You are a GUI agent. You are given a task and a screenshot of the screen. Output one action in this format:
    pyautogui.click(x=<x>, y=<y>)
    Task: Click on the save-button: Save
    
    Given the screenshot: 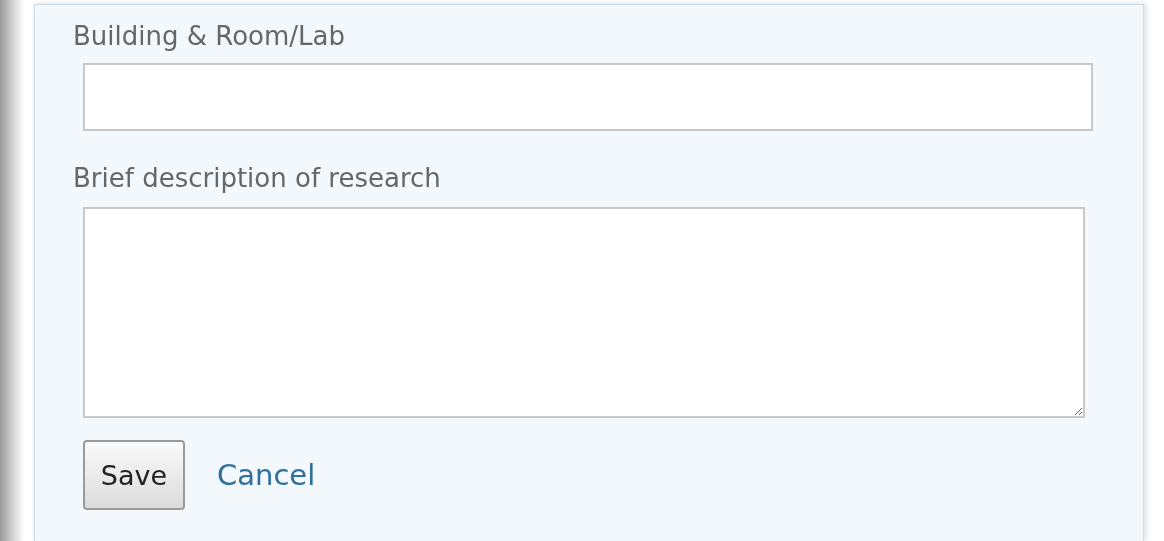 What is the action you would take?
    pyautogui.click(x=134, y=475)
    